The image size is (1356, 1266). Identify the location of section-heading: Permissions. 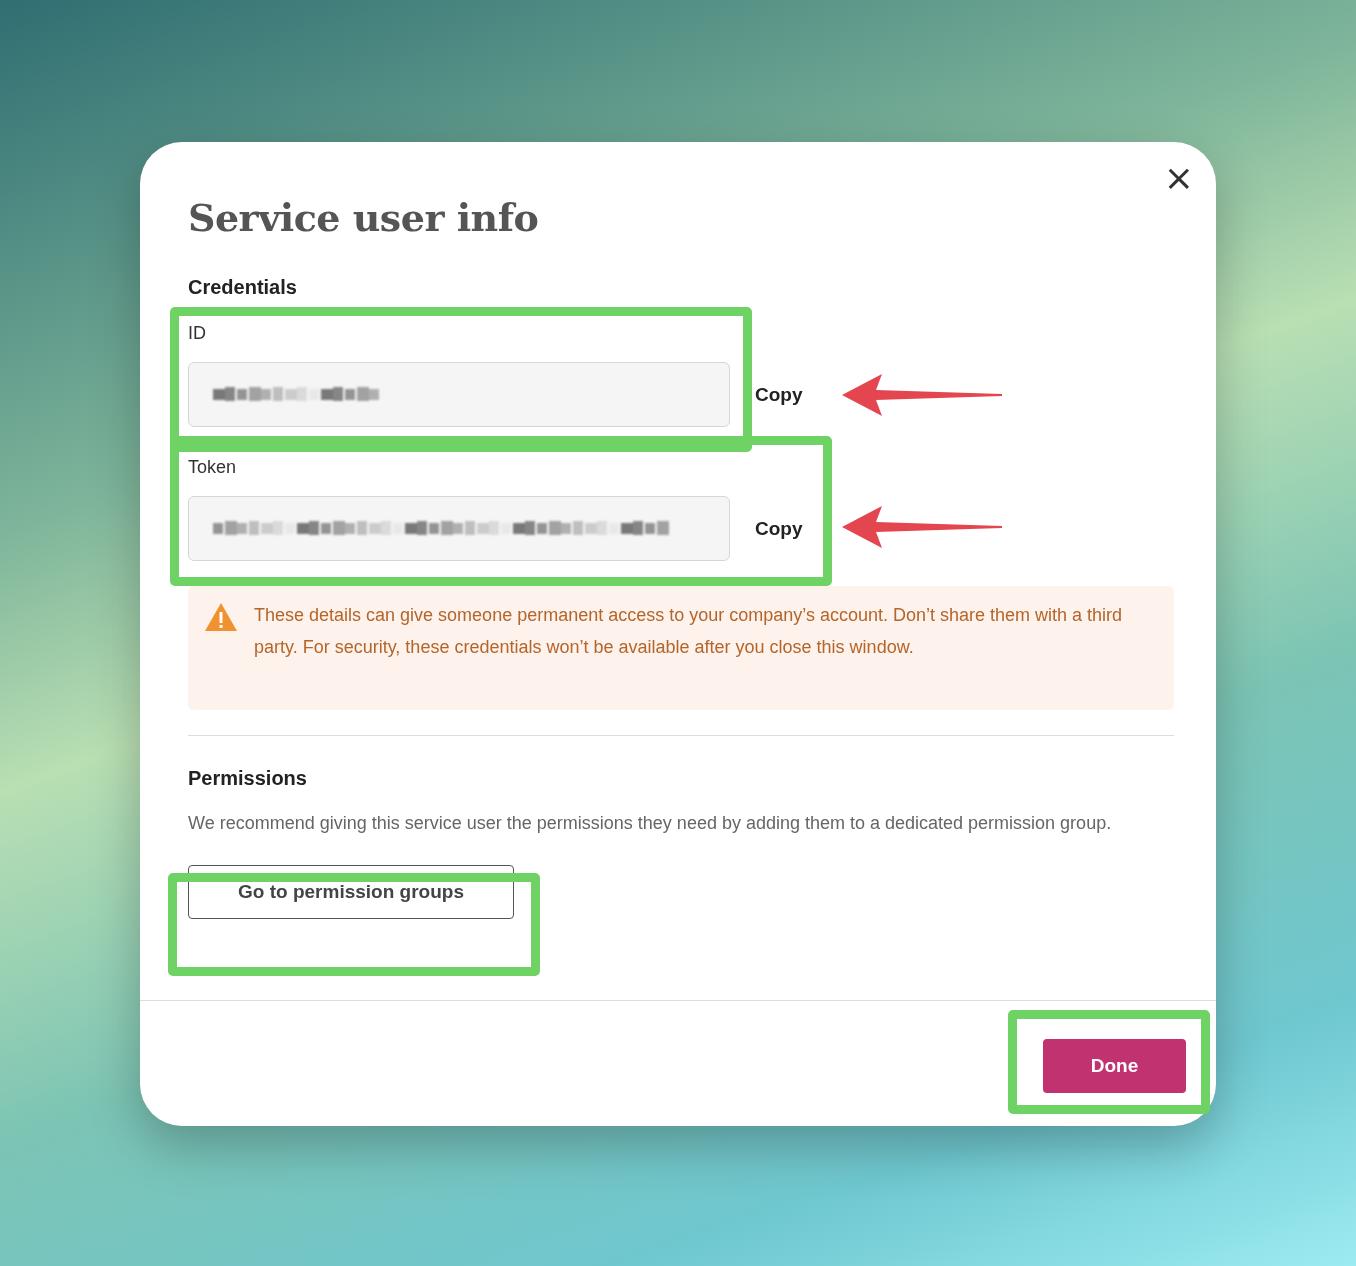
(247, 778).